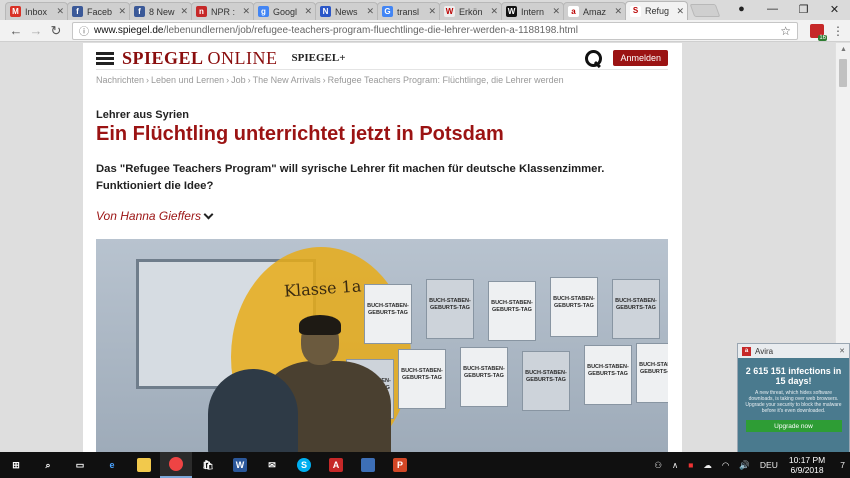 This screenshot has width=850, height=478. I want to click on file-explorer-app, so click(144, 465).